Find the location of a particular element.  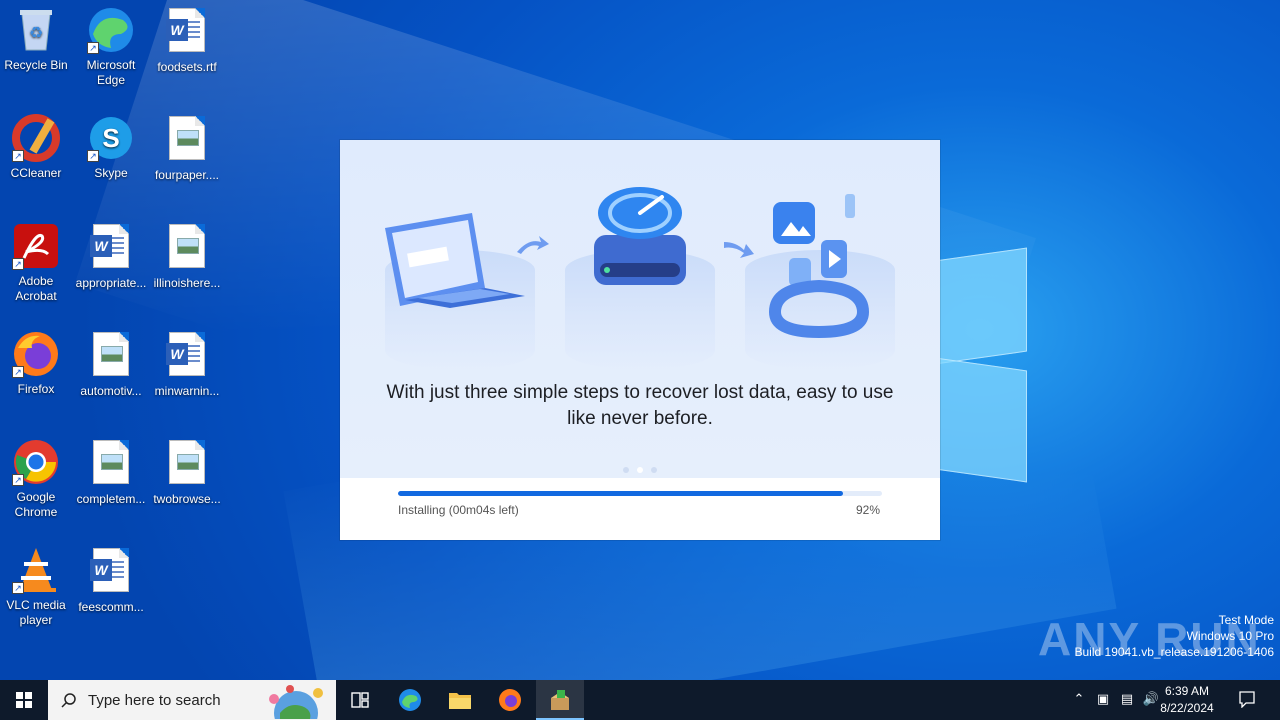

firefox-icon is located at coordinates (510, 700).